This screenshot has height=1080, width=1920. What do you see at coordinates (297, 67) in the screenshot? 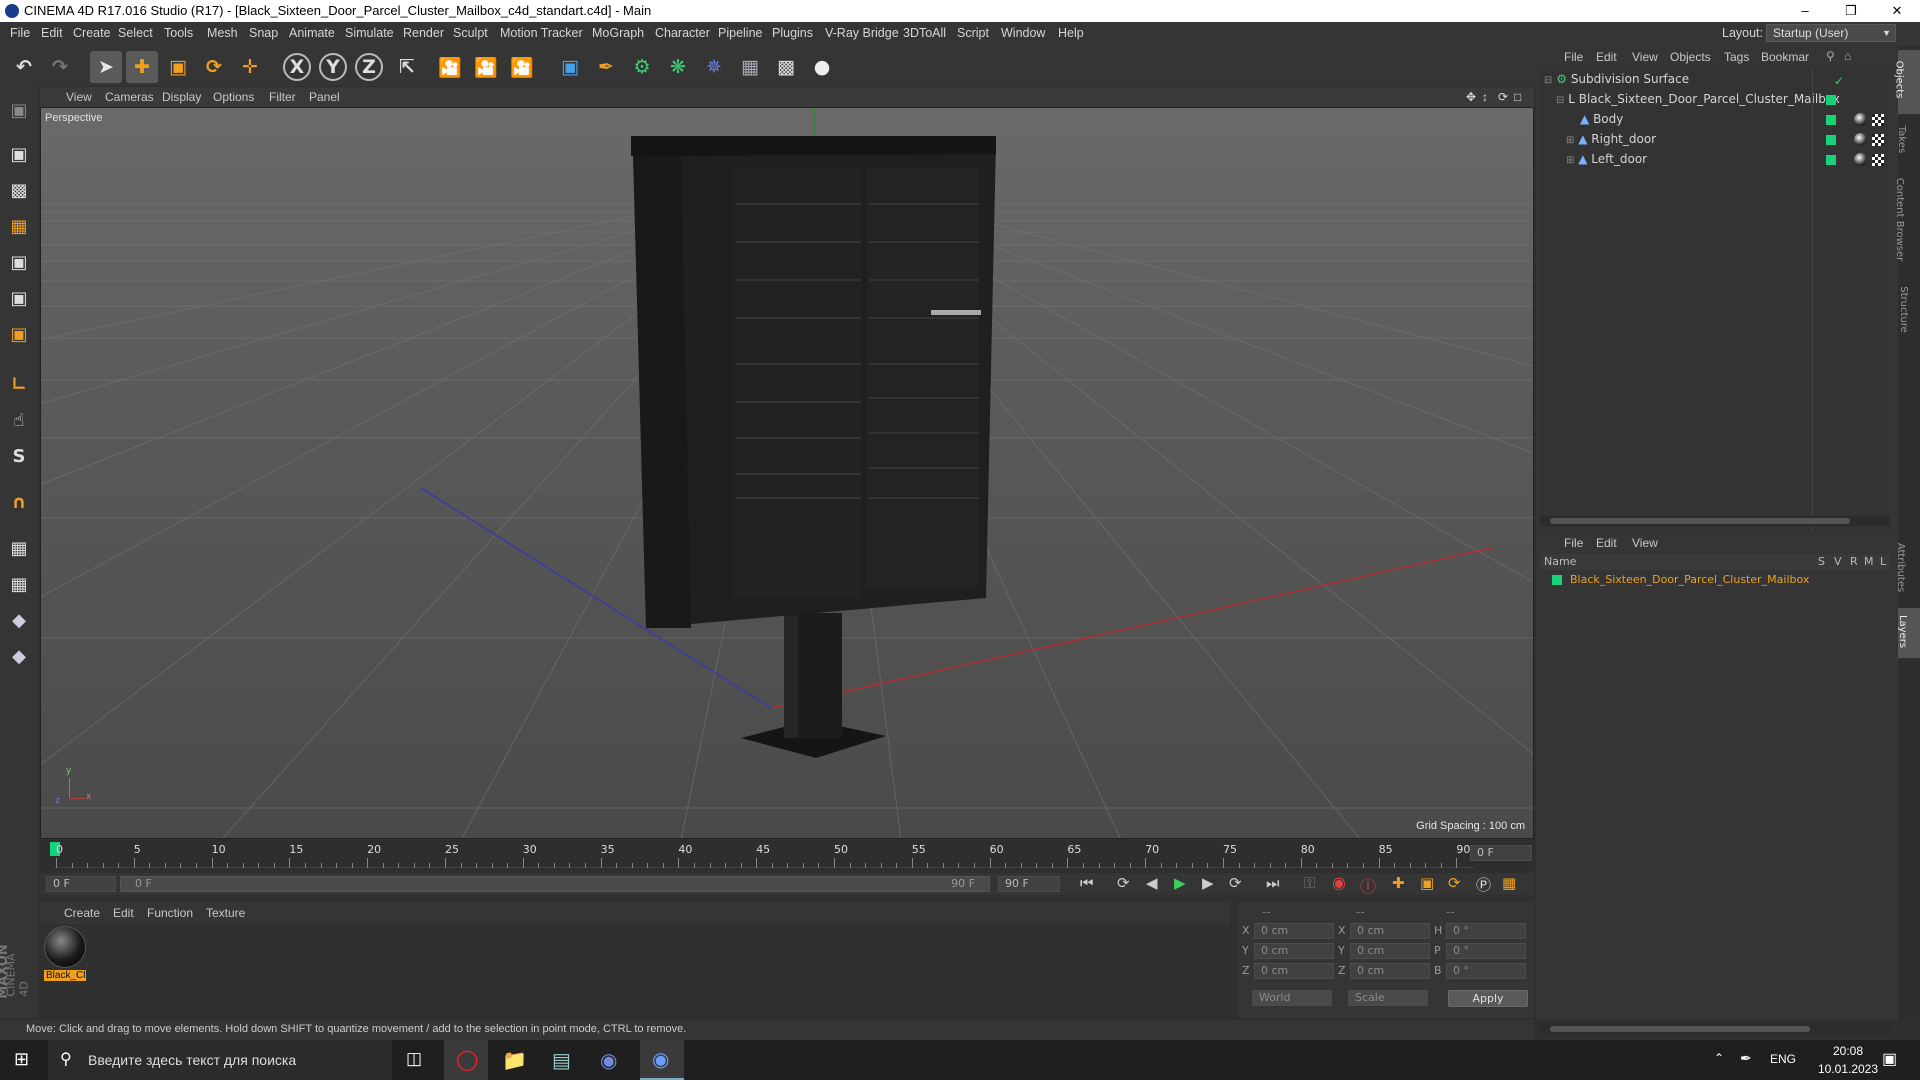
I see `x-axis-lock-icon: X` at bounding box center [297, 67].